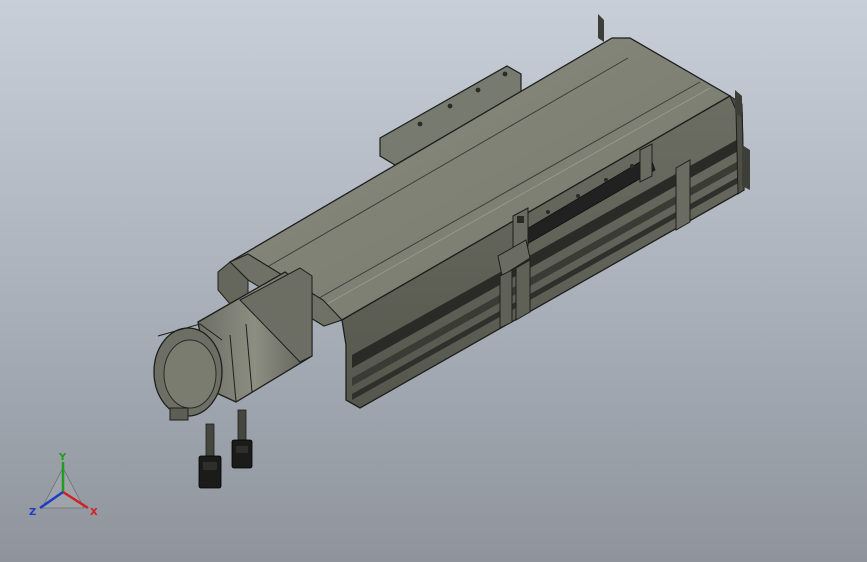 Image resolution: width=867 pixels, height=562 pixels. Describe the element at coordinates (62, 457) in the screenshot. I see `y-axis-label: Y` at that location.